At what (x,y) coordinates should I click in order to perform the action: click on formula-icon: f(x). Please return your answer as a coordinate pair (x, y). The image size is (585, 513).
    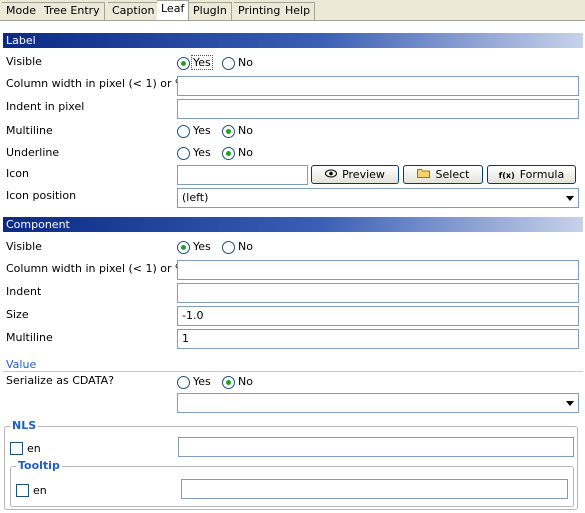
    Looking at the image, I should click on (506, 175).